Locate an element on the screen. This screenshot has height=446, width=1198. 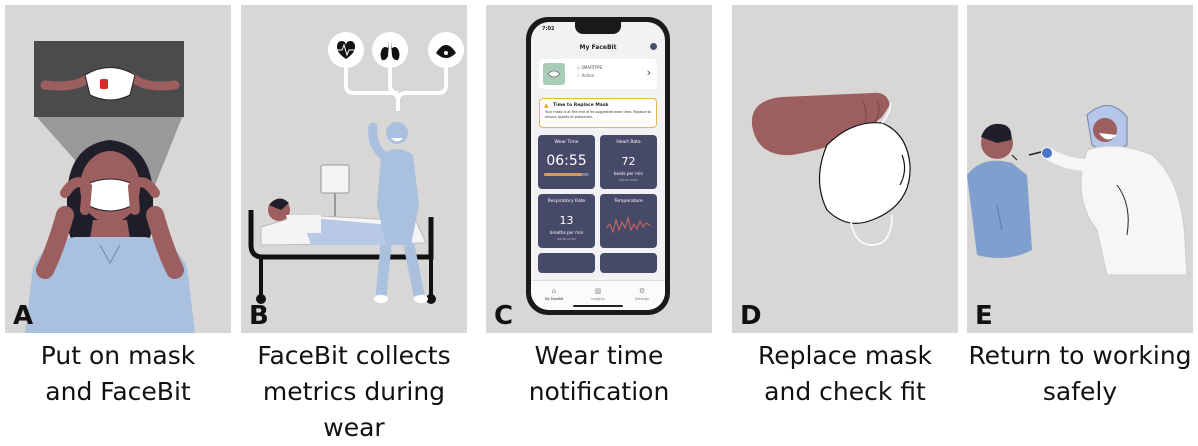
caption-collect-metrics: FaceBit collects metrics during wear is located at coordinates (354, 392).